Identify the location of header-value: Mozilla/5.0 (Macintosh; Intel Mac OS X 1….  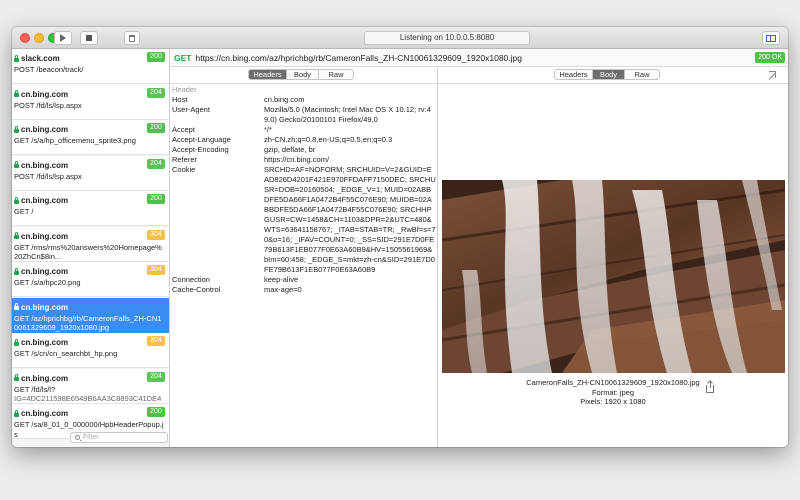
(347, 114).